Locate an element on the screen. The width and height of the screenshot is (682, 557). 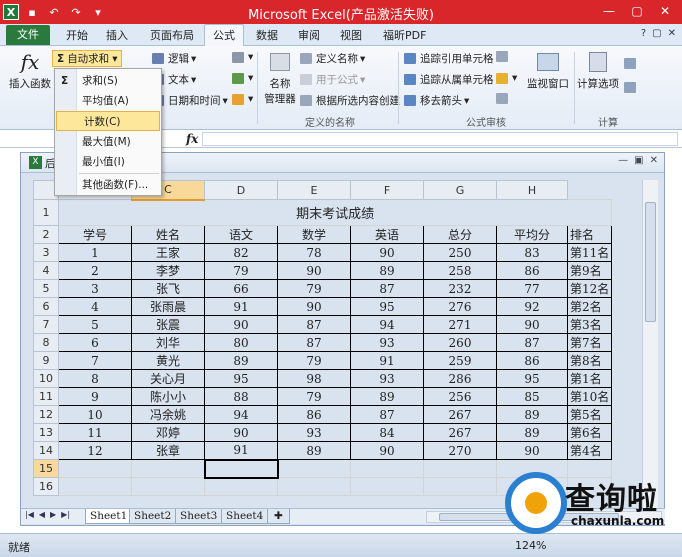
data-cell: 9 is located at coordinates (95, 396).